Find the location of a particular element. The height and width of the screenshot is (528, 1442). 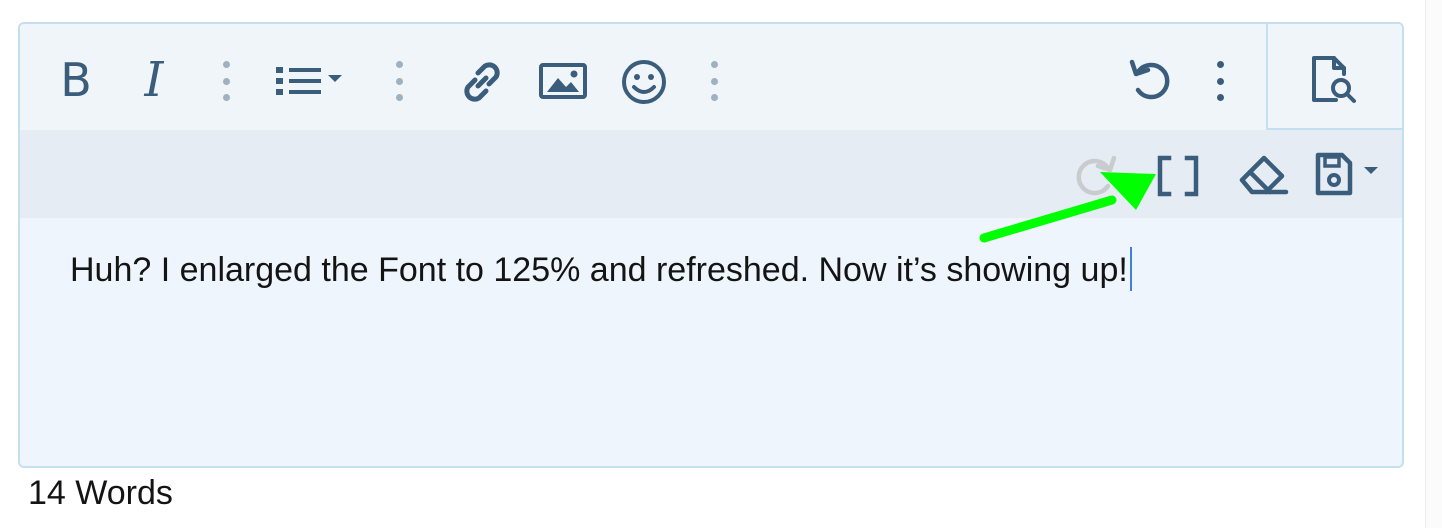

remove-formatting-button is located at coordinates (1265, 176).